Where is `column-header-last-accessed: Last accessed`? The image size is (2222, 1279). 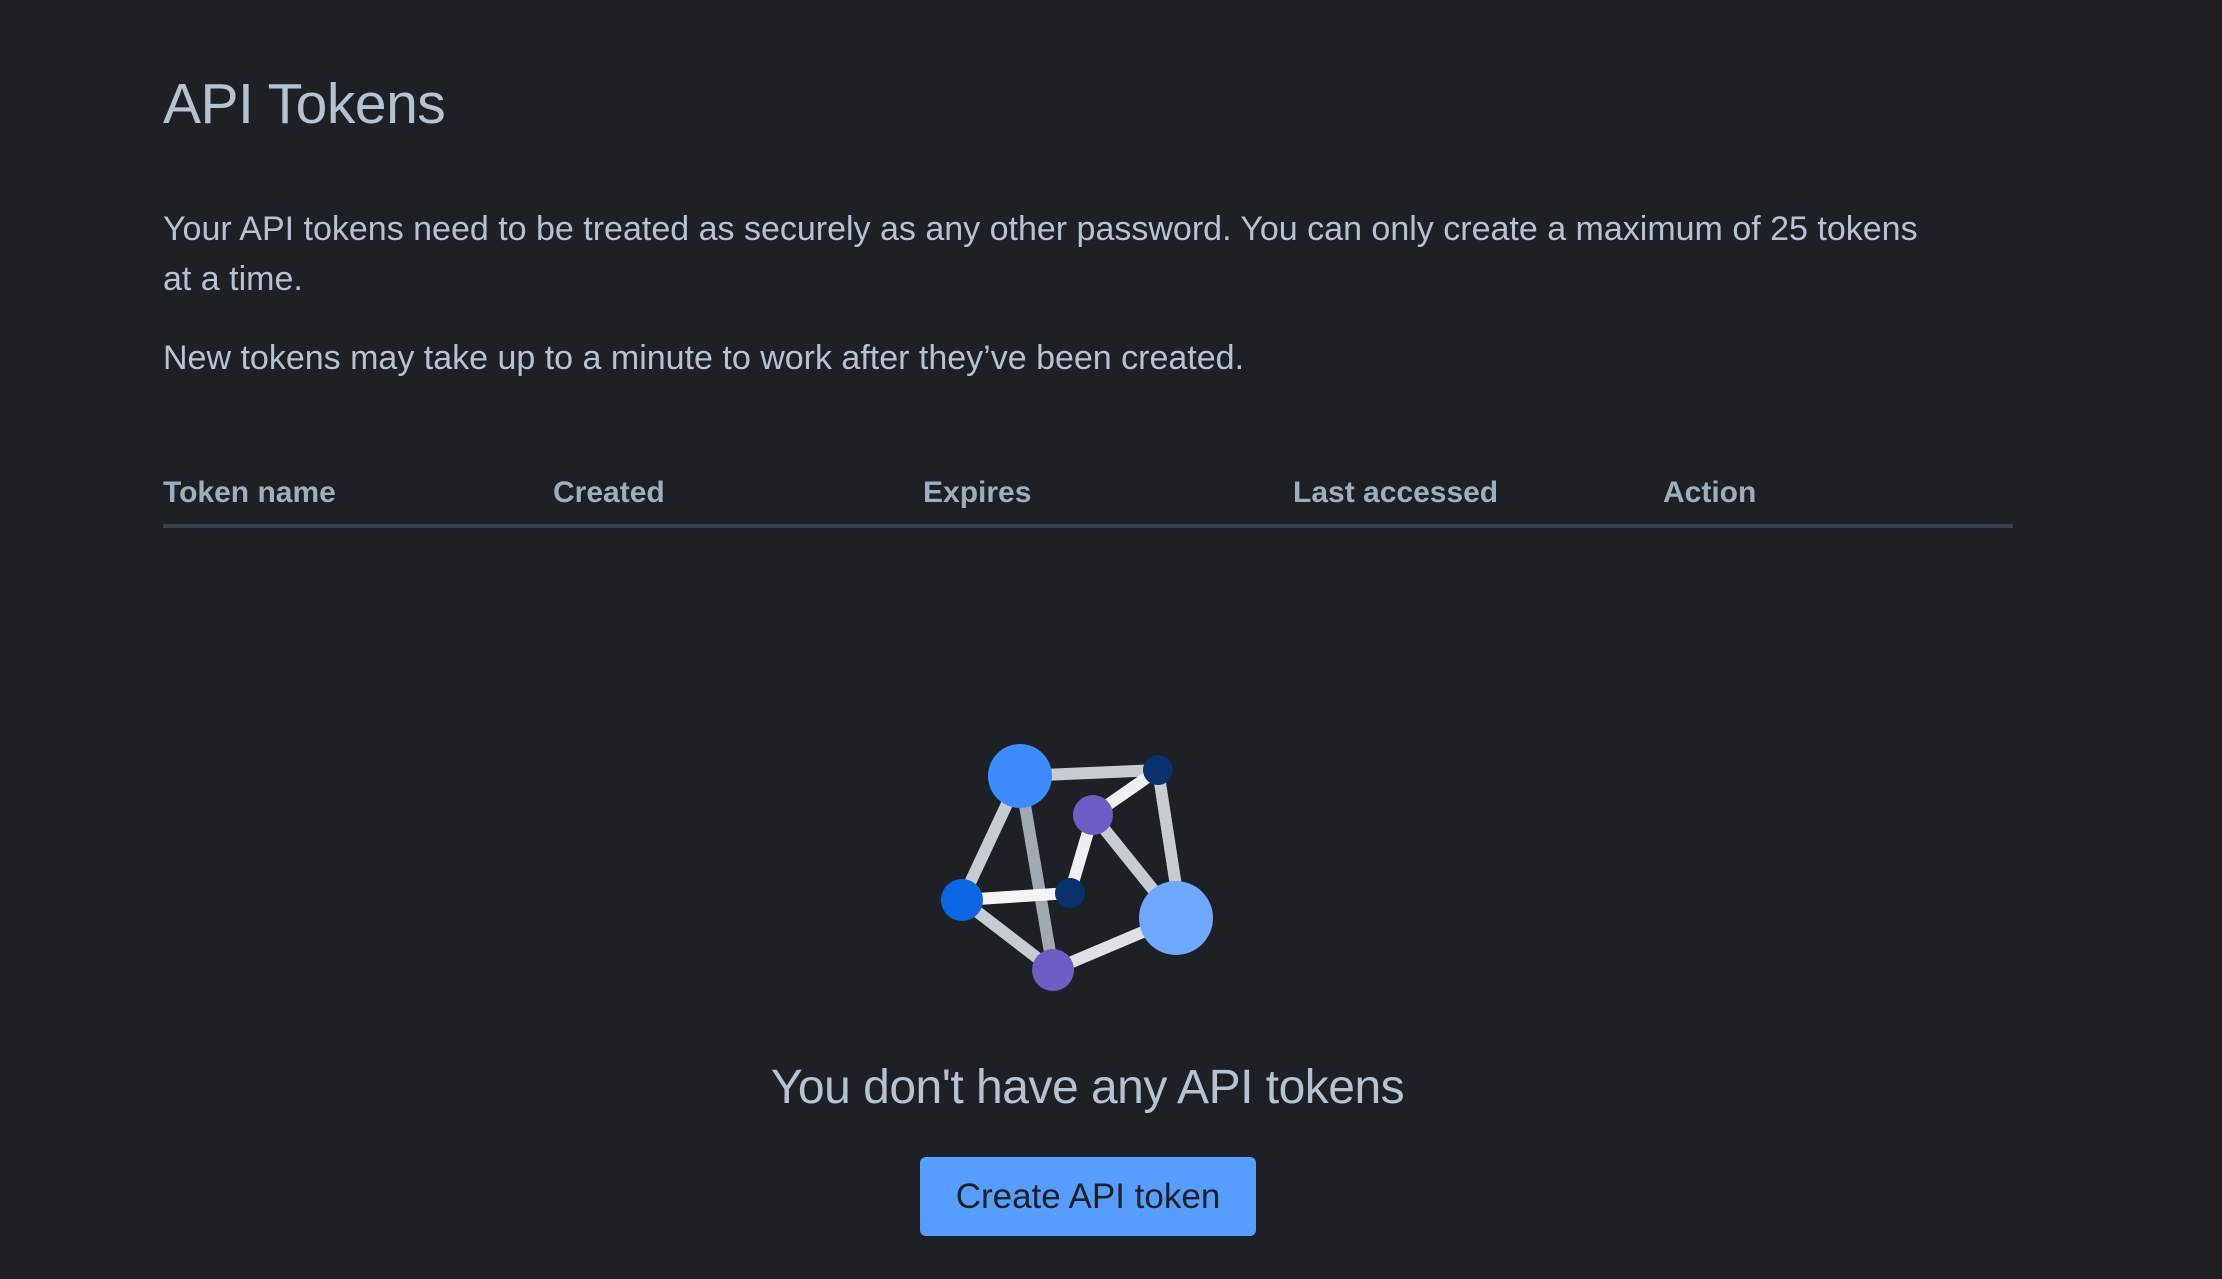 column-header-last-accessed: Last accessed is located at coordinates (1396, 492).